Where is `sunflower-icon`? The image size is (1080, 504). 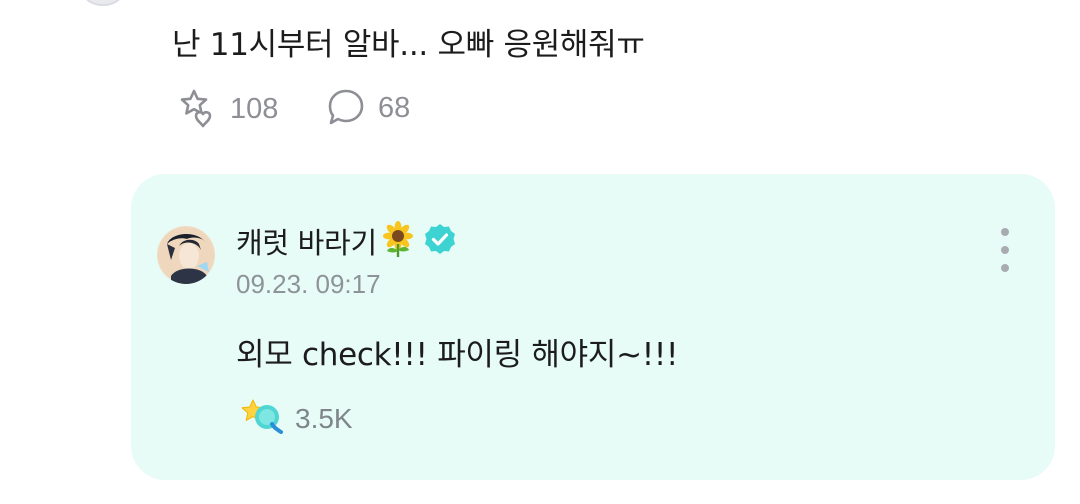 sunflower-icon is located at coordinates (398, 241).